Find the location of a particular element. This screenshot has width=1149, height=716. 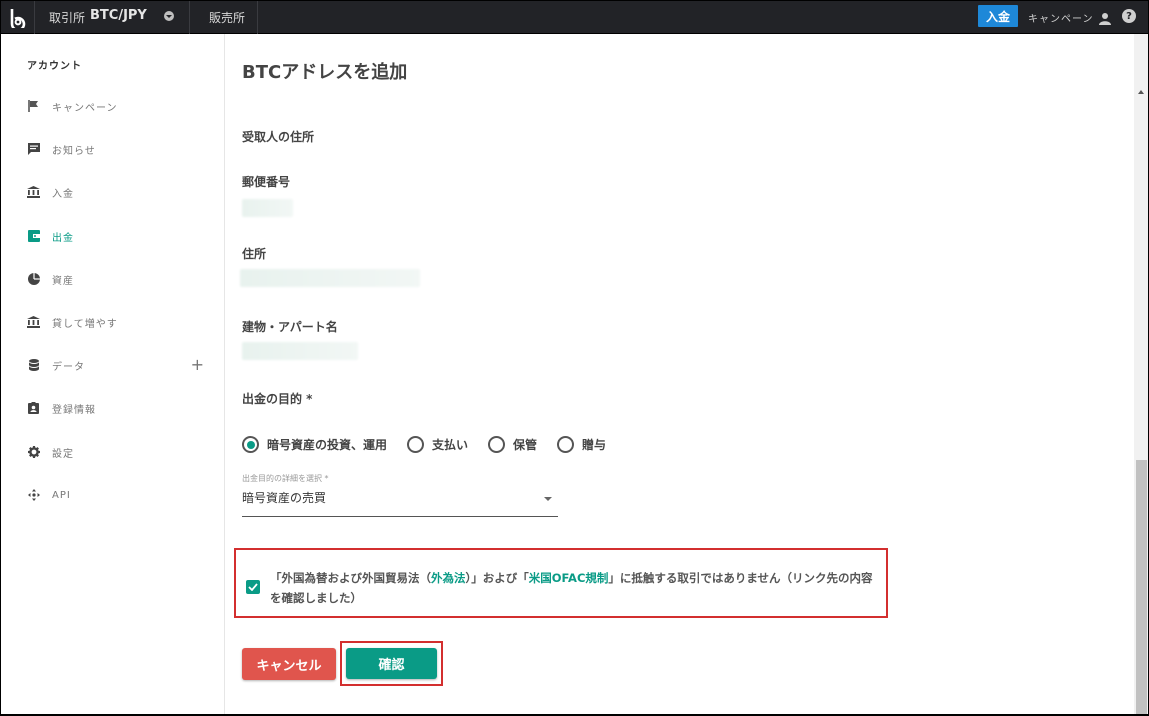

radio-label: 贈与 is located at coordinates (594, 445).